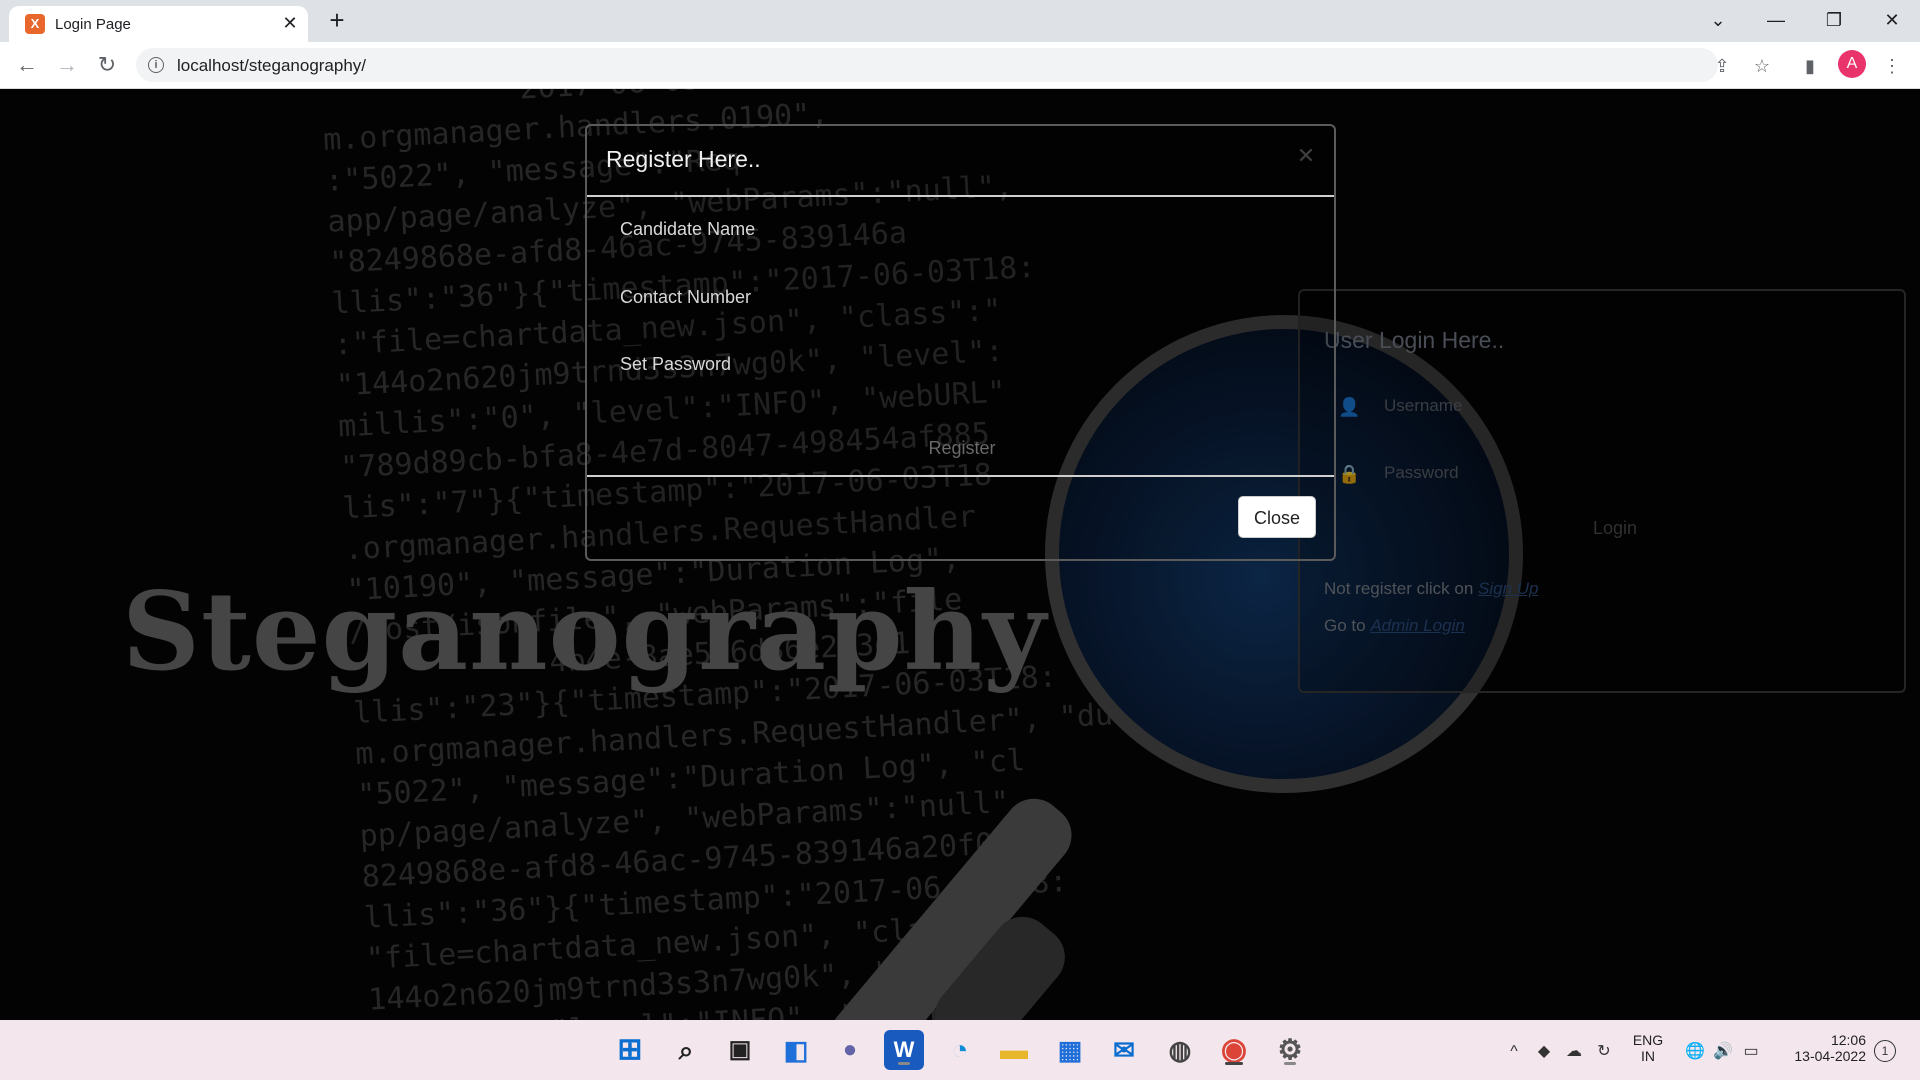 This screenshot has height=1080, width=1920. What do you see at coordinates (337, 20) in the screenshot?
I see `new-tab-button: +` at bounding box center [337, 20].